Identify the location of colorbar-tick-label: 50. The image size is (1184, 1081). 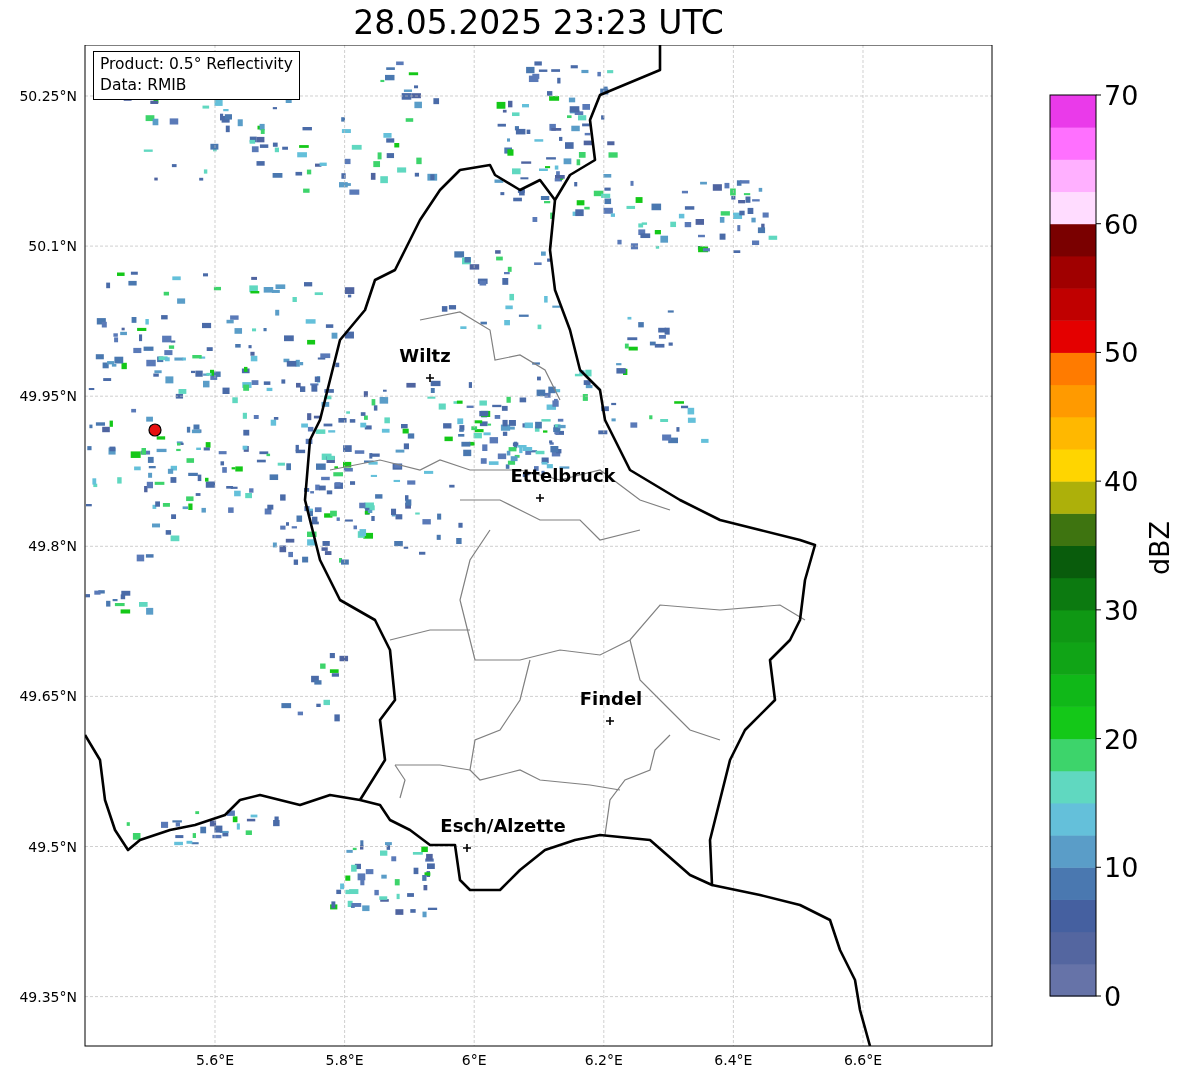
(1121, 353).